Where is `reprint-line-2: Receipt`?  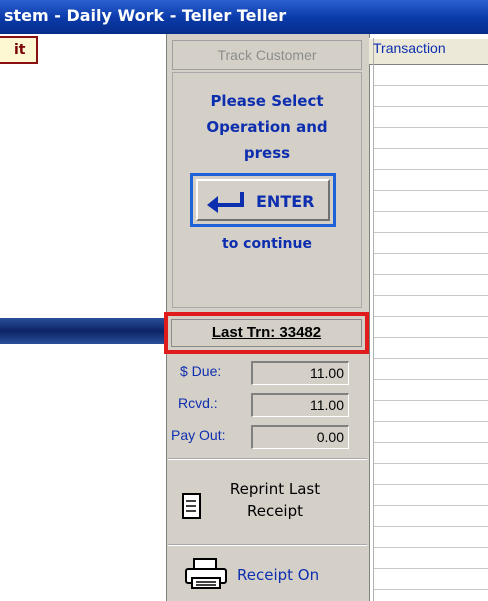
reprint-line-2: Receipt is located at coordinates (275, 511).